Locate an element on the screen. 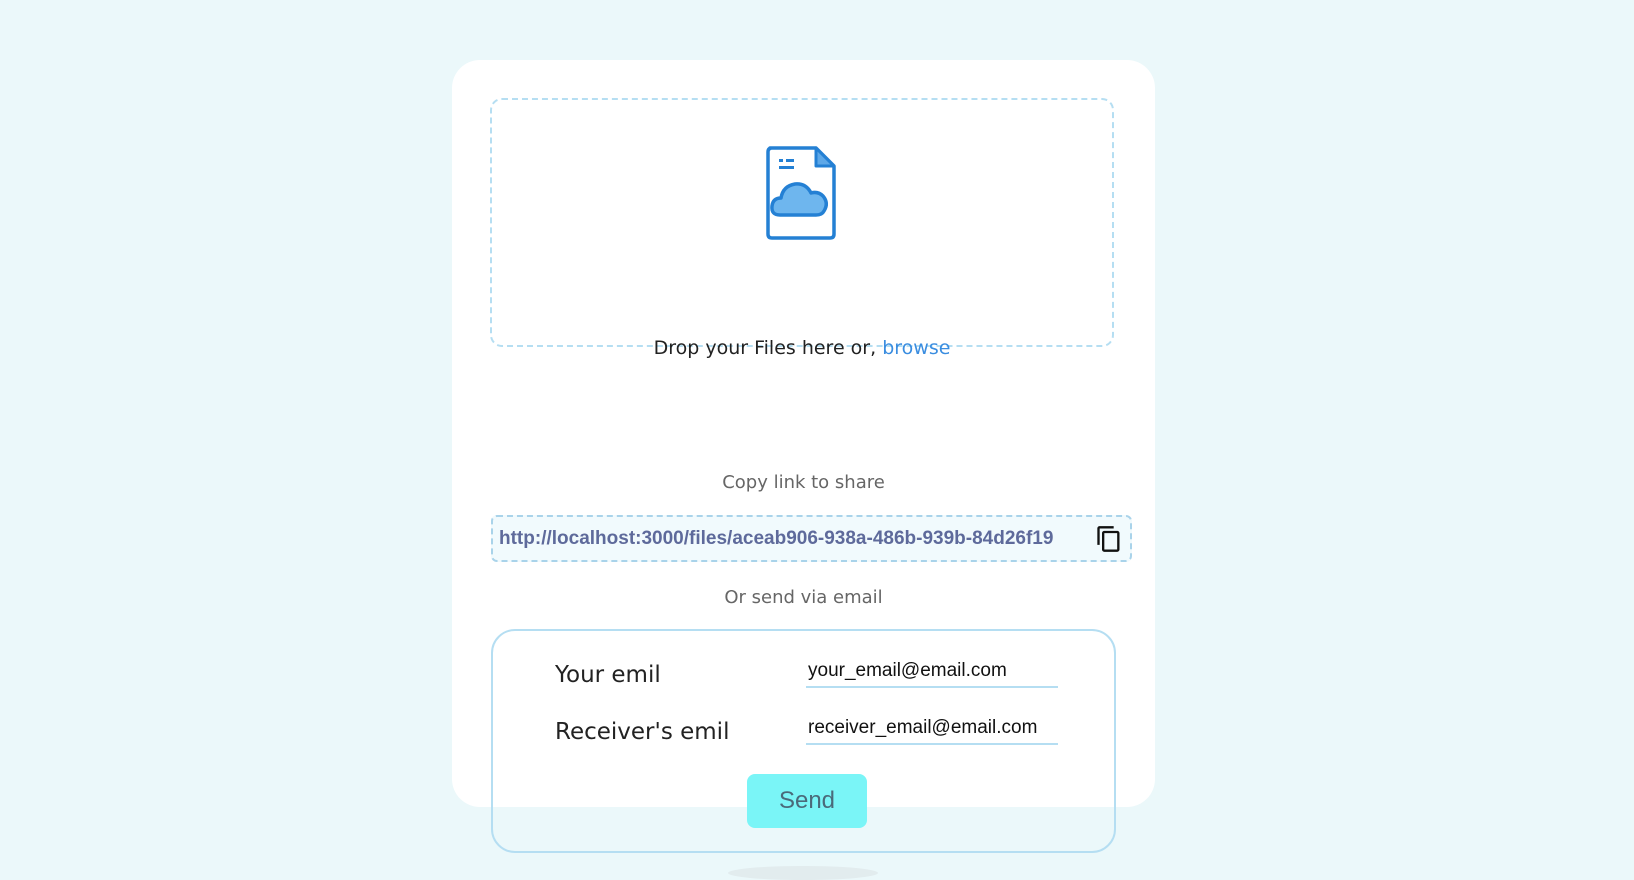 The image size is (1634, 880). bottom-decoration is located at coordinates (803, 873).